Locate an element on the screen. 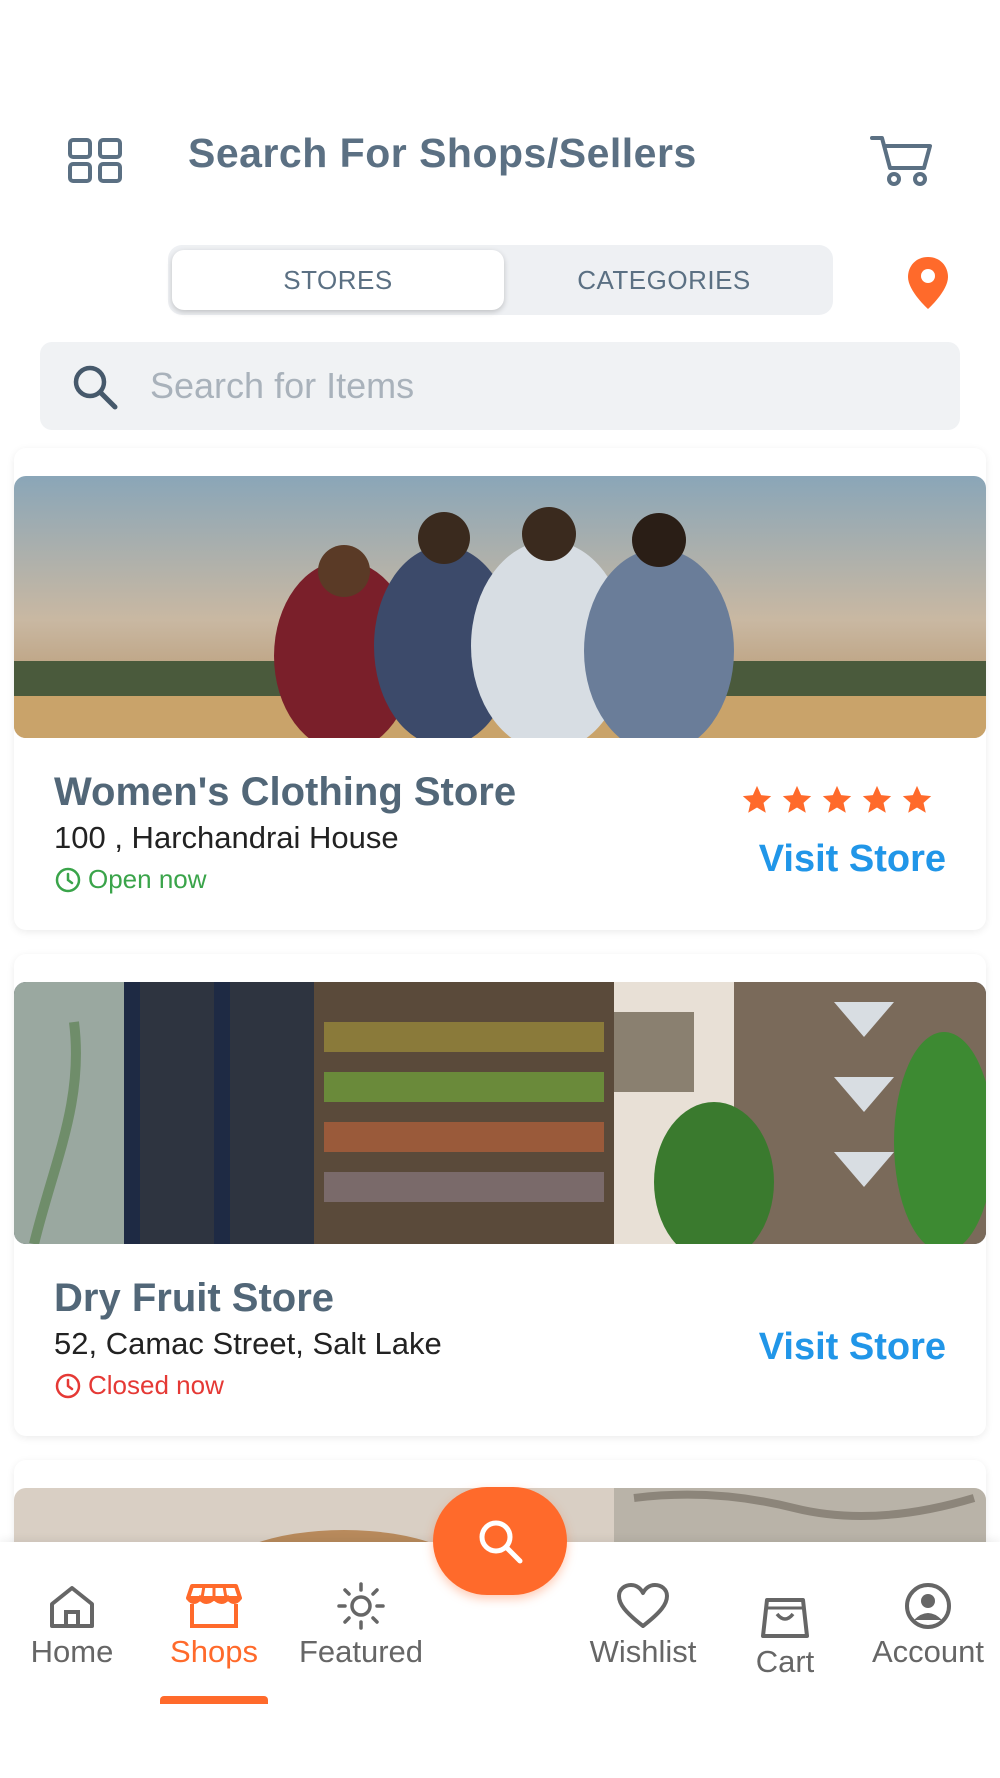  cart-icon is located at coordinates (902, 160).